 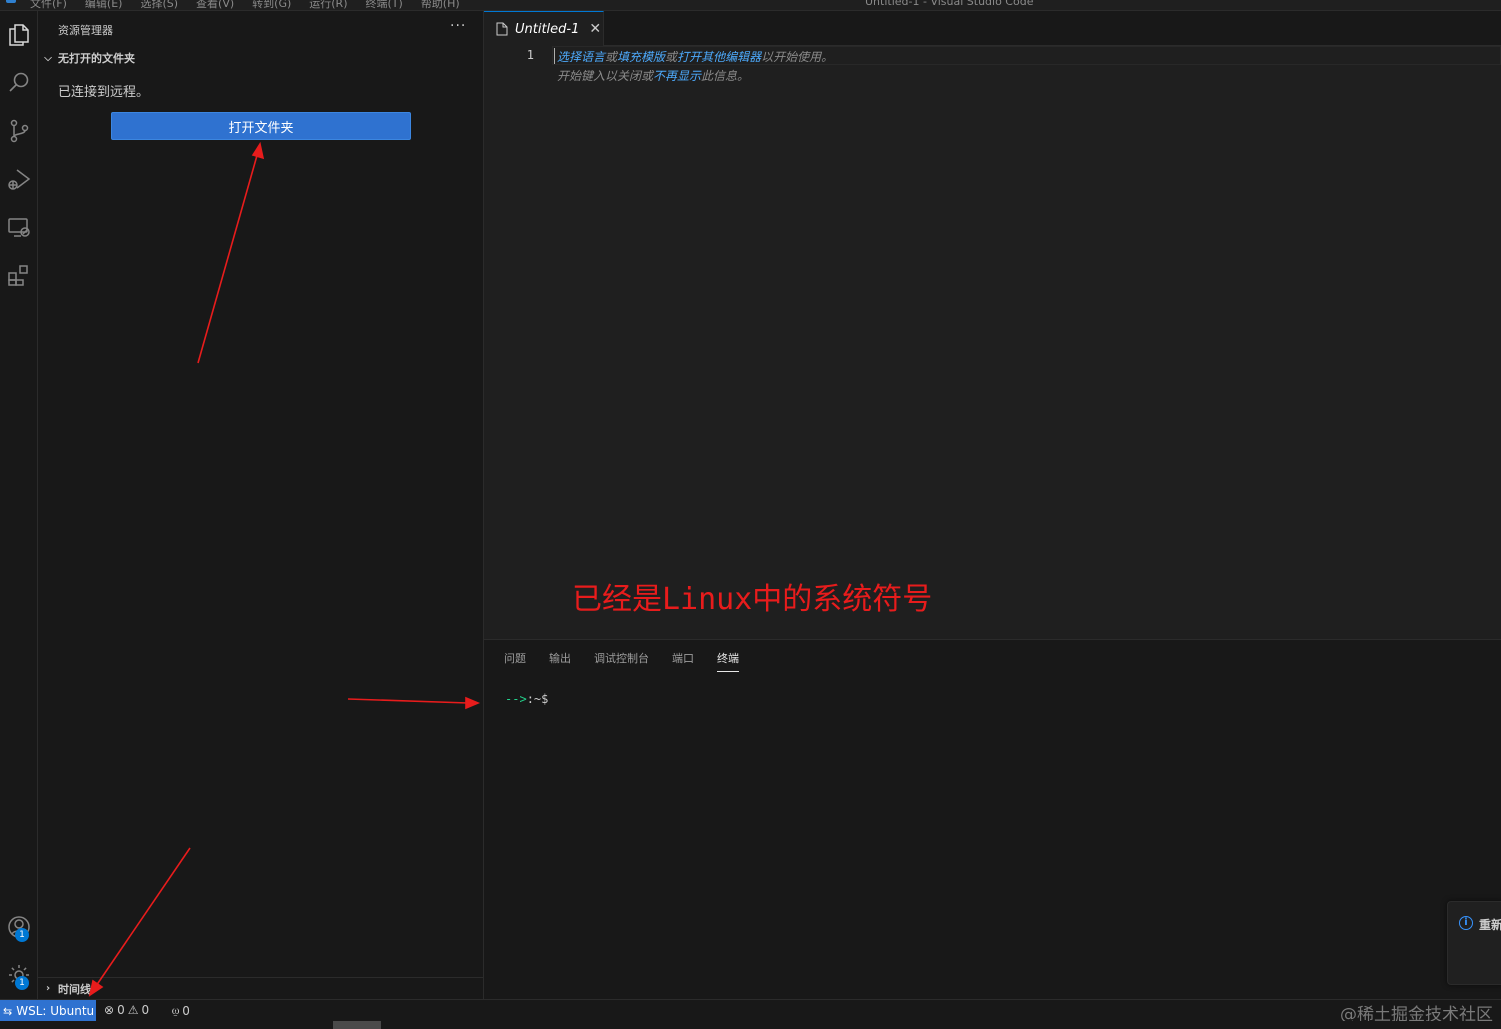 What do you see at coordinates (752, 599) in the screenshot?
I see `annotation-text: 已经是Linux中的系统符号` at bounding box center [752, 599].